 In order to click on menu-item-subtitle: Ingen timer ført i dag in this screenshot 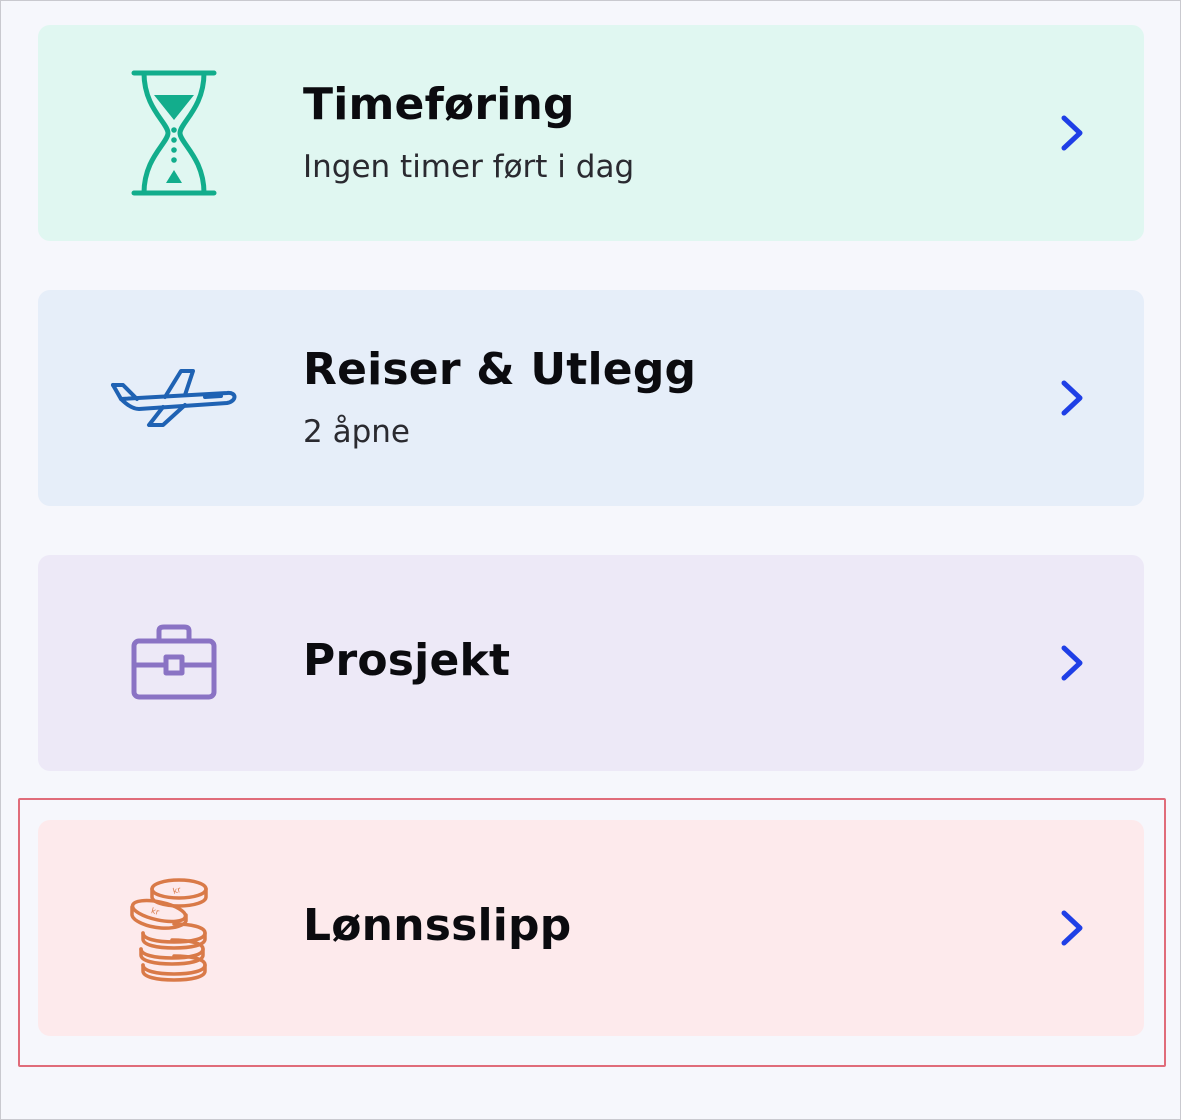, I will do `click(469, 167)`.